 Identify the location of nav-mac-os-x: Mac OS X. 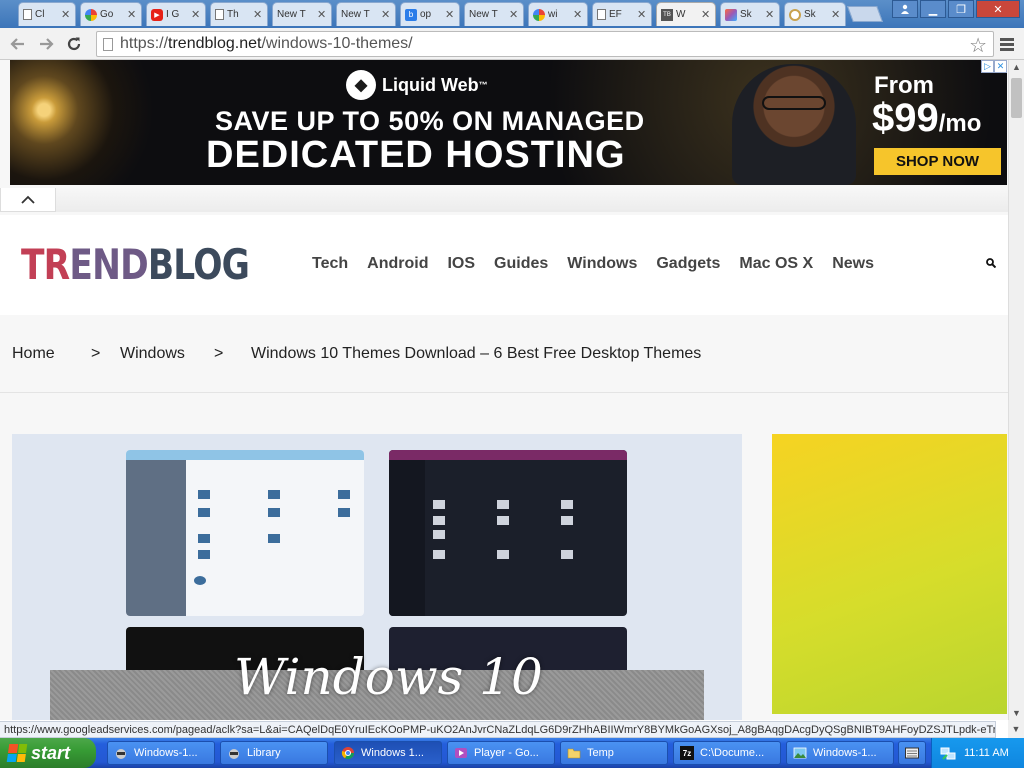
(776, 264).